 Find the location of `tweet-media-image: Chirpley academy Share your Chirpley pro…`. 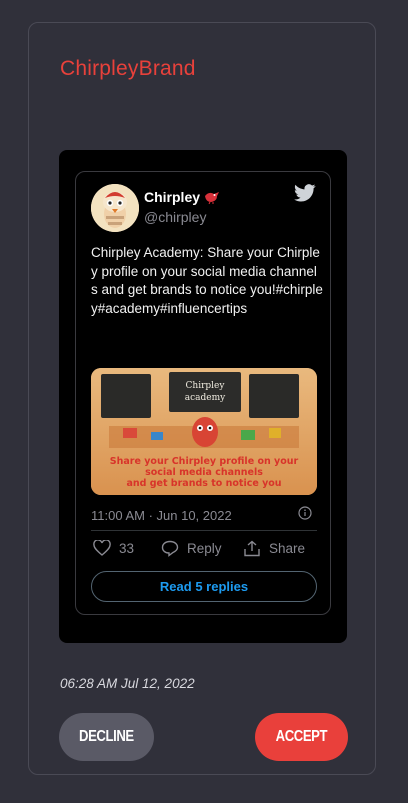

tweet-media-image: Chirpley academy Share your Chirpley pro… is located at coordinates (204, 431).